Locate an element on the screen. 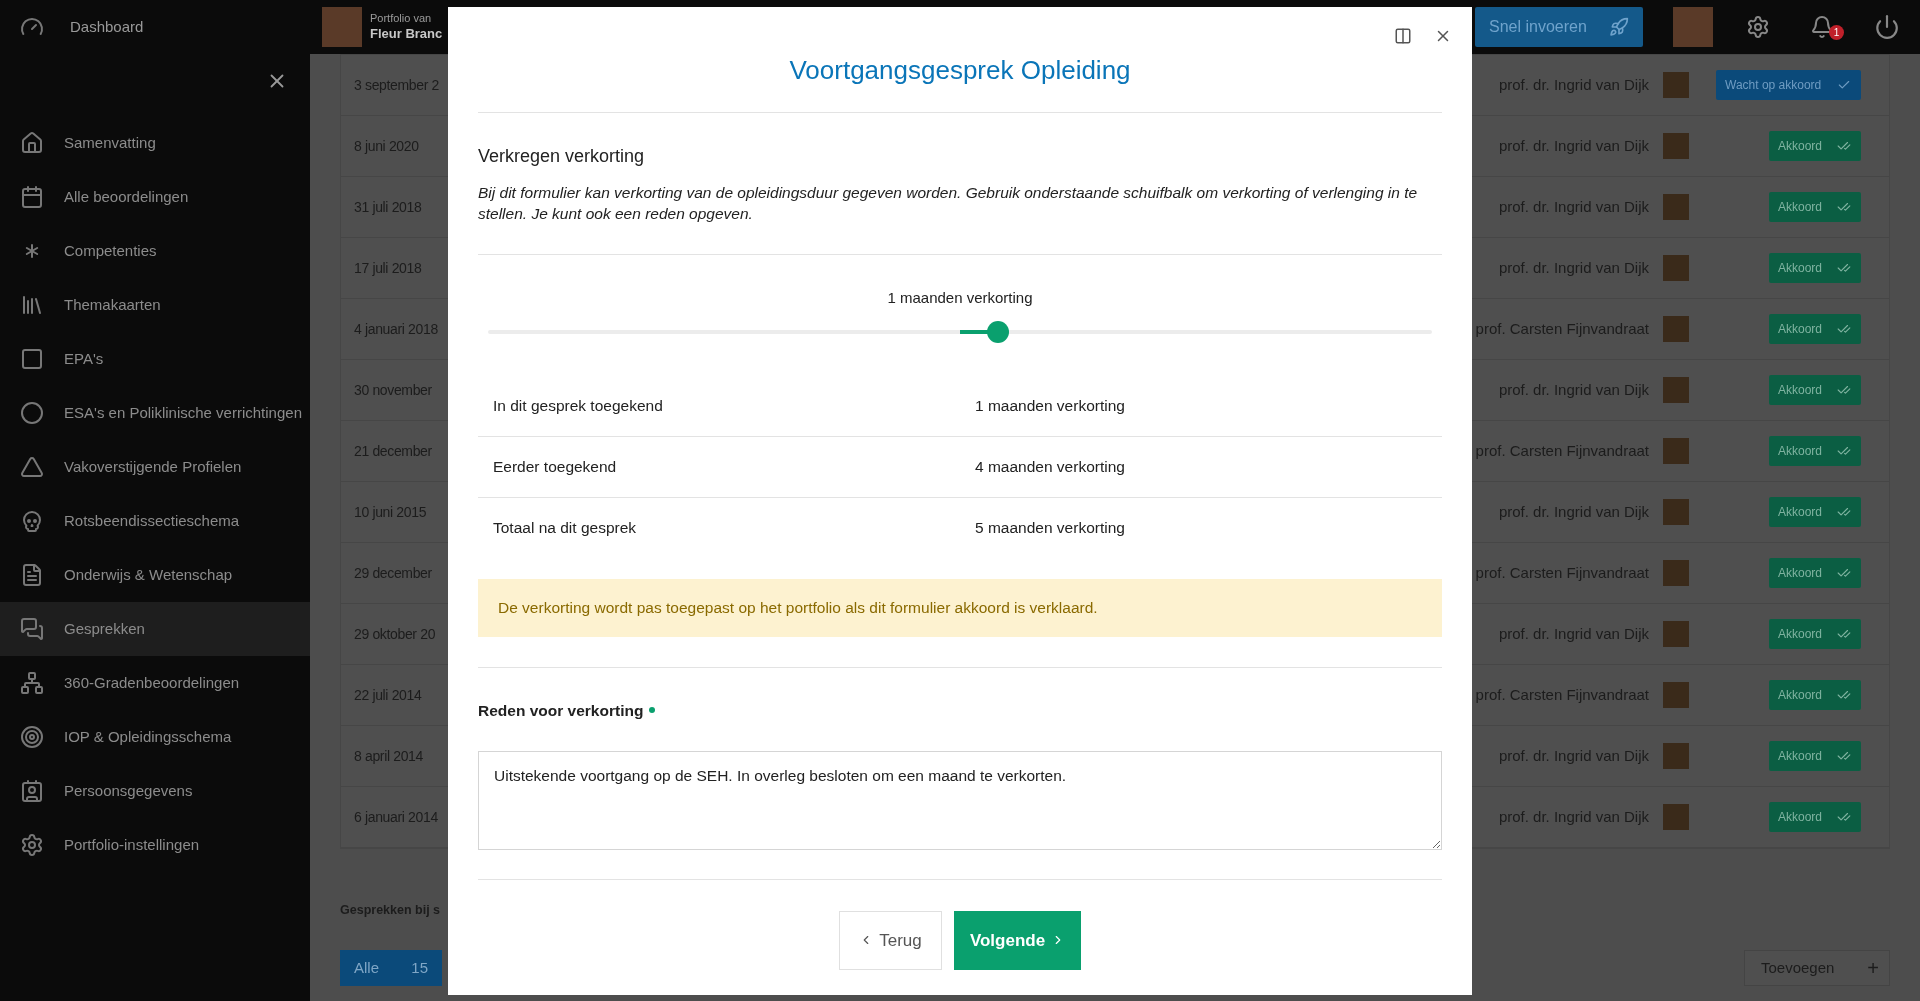 Image resolution: width=1920 pixels, height=1001 pixels. slider-label: 1 maanden verkorting is located at coordinates (960, 298).